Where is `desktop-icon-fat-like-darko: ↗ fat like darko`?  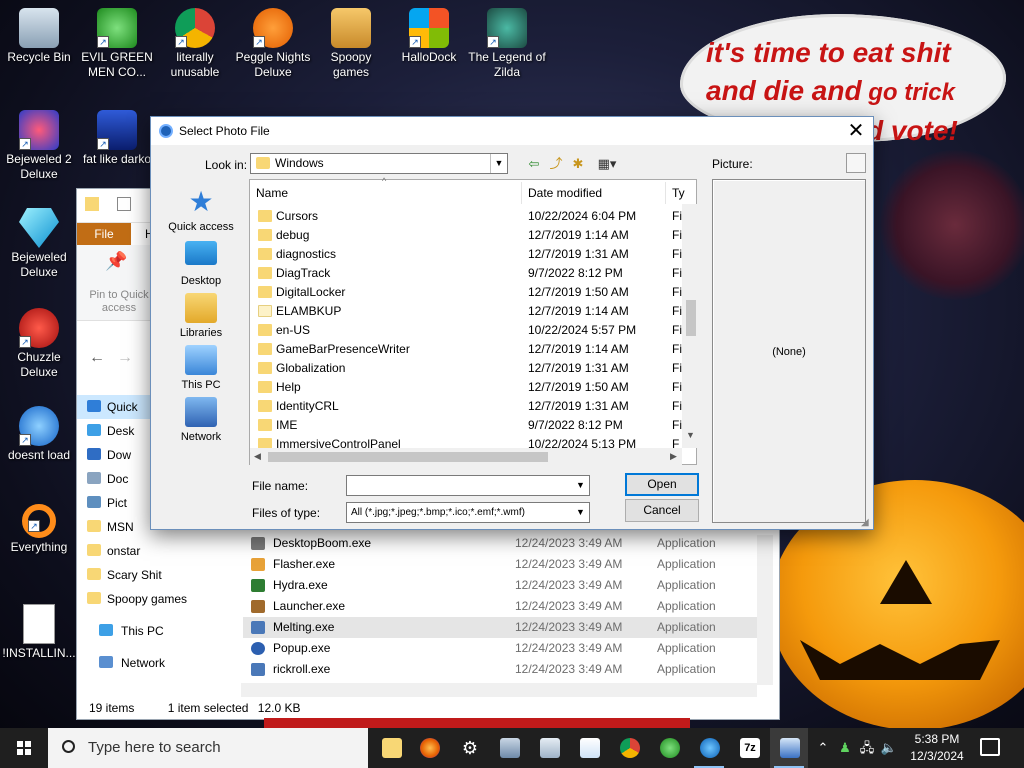
desktop-icon-fat-like-darko: ↗ fat like darko is located at coordinates (117, 138).